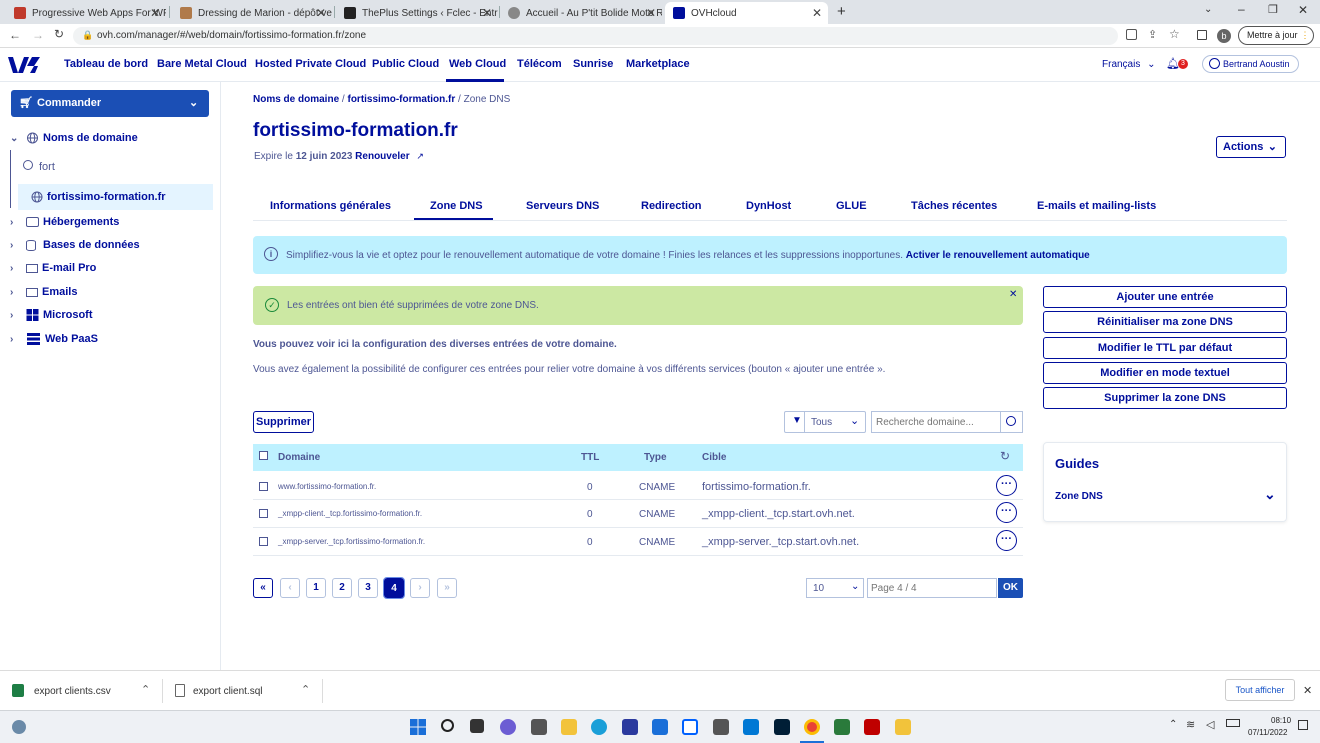  Describe the element at coordinates (1165, 348) in the screenshot. I see `edit-ttl-button: Modifier le TTL par défaut` at that location.